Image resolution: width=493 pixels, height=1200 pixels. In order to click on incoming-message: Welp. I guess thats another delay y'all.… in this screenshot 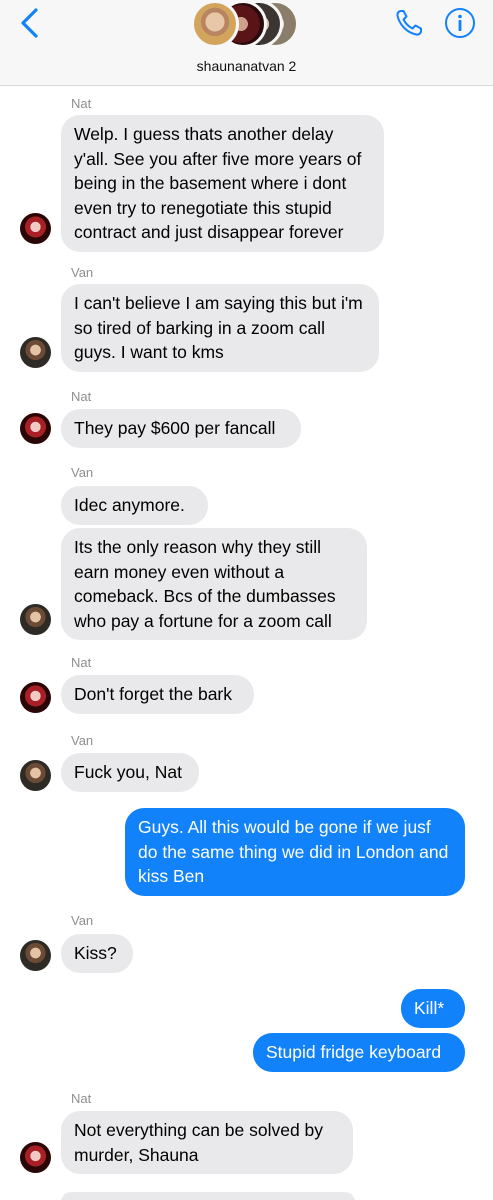, I will do `click(222, 183)`.